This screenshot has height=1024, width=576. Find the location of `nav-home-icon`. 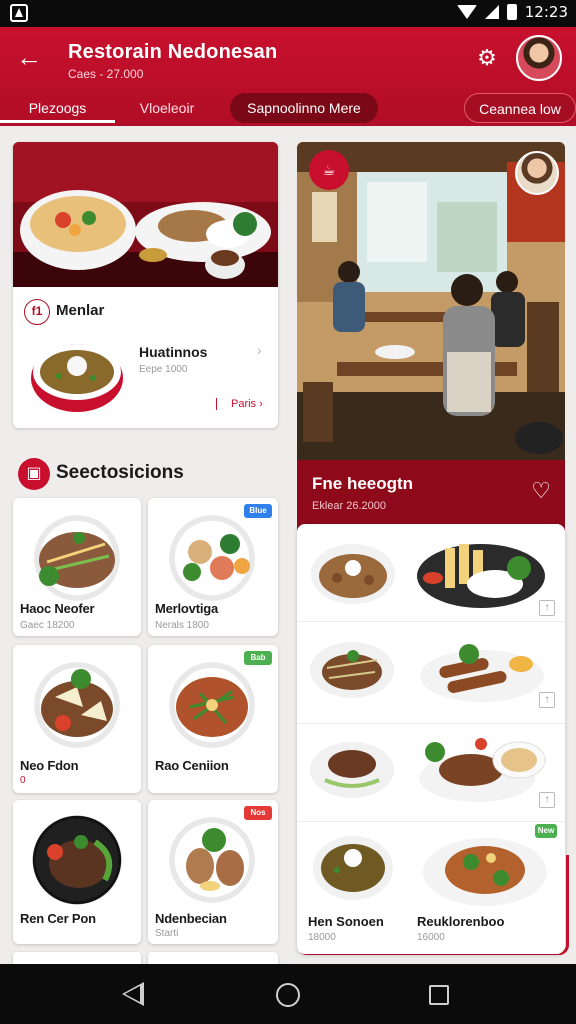

nav-home-icon is located at coordinates (288, 995).